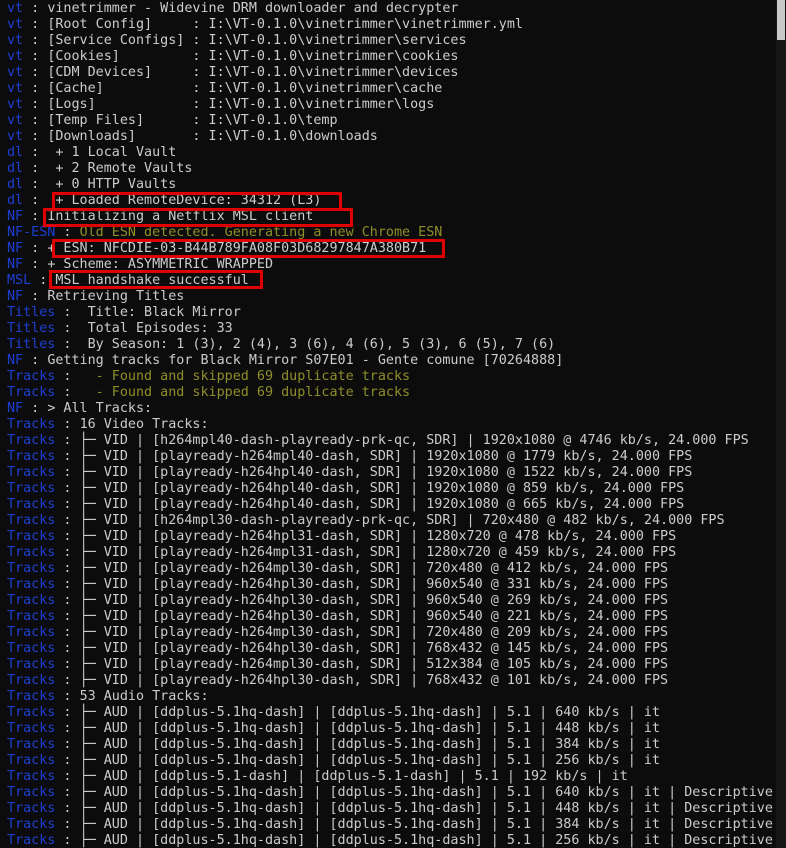 The width and height of the screenshot is (786, 848). I want to click on log-message: [Downloads] : I:\VT-0.1.0\downloads, so click(212, 136).